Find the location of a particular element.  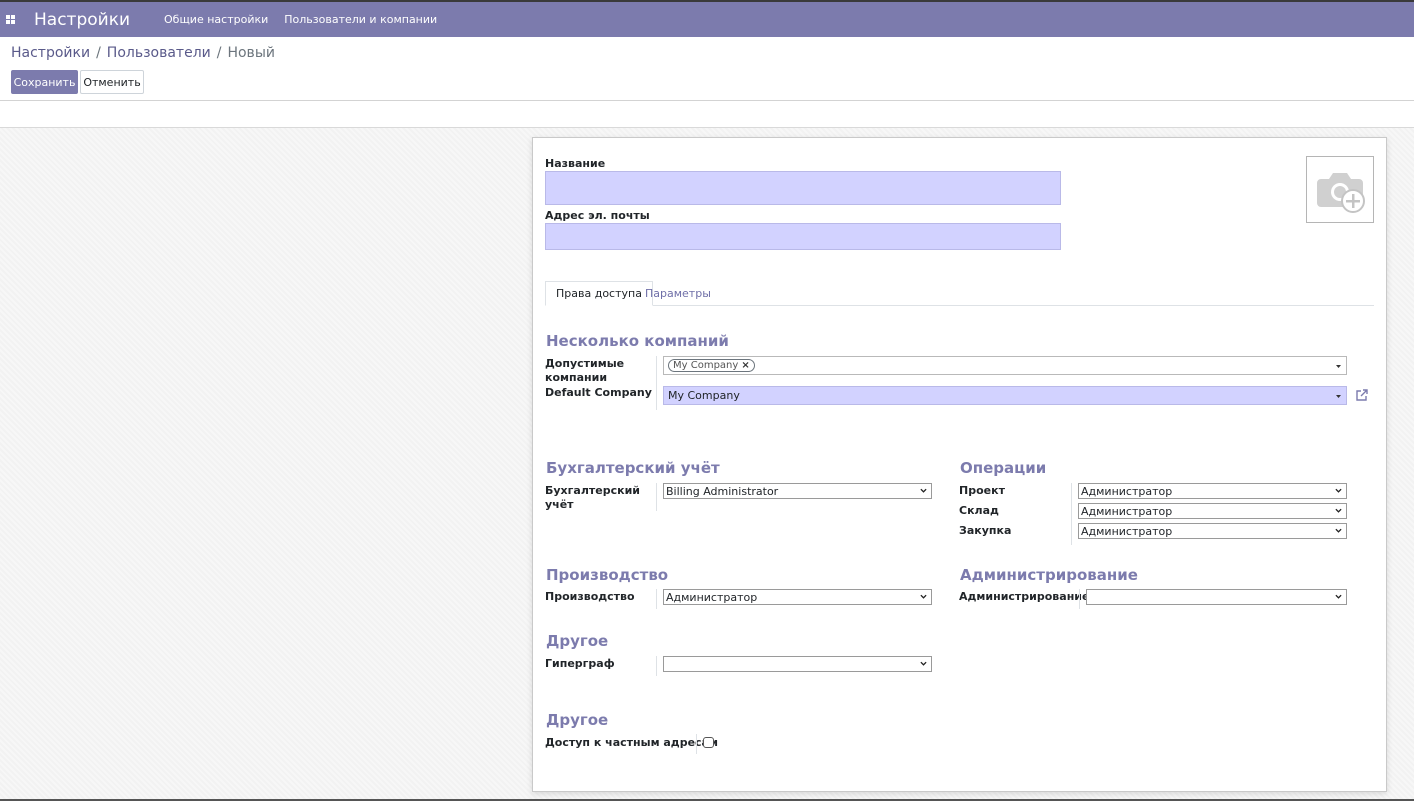

email-input is located at coordinates (803, 236).